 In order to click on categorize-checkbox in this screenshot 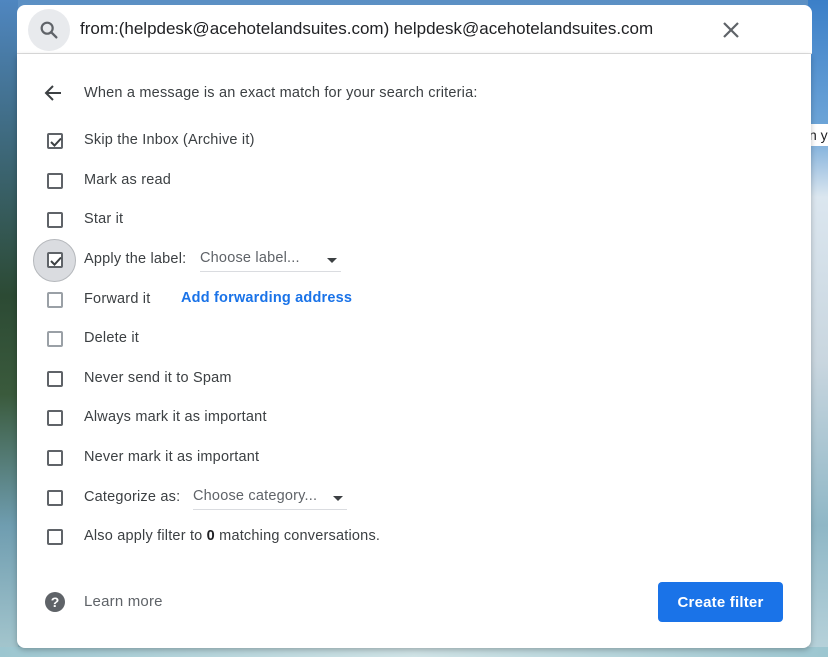, I will do `click(55, 498)`.